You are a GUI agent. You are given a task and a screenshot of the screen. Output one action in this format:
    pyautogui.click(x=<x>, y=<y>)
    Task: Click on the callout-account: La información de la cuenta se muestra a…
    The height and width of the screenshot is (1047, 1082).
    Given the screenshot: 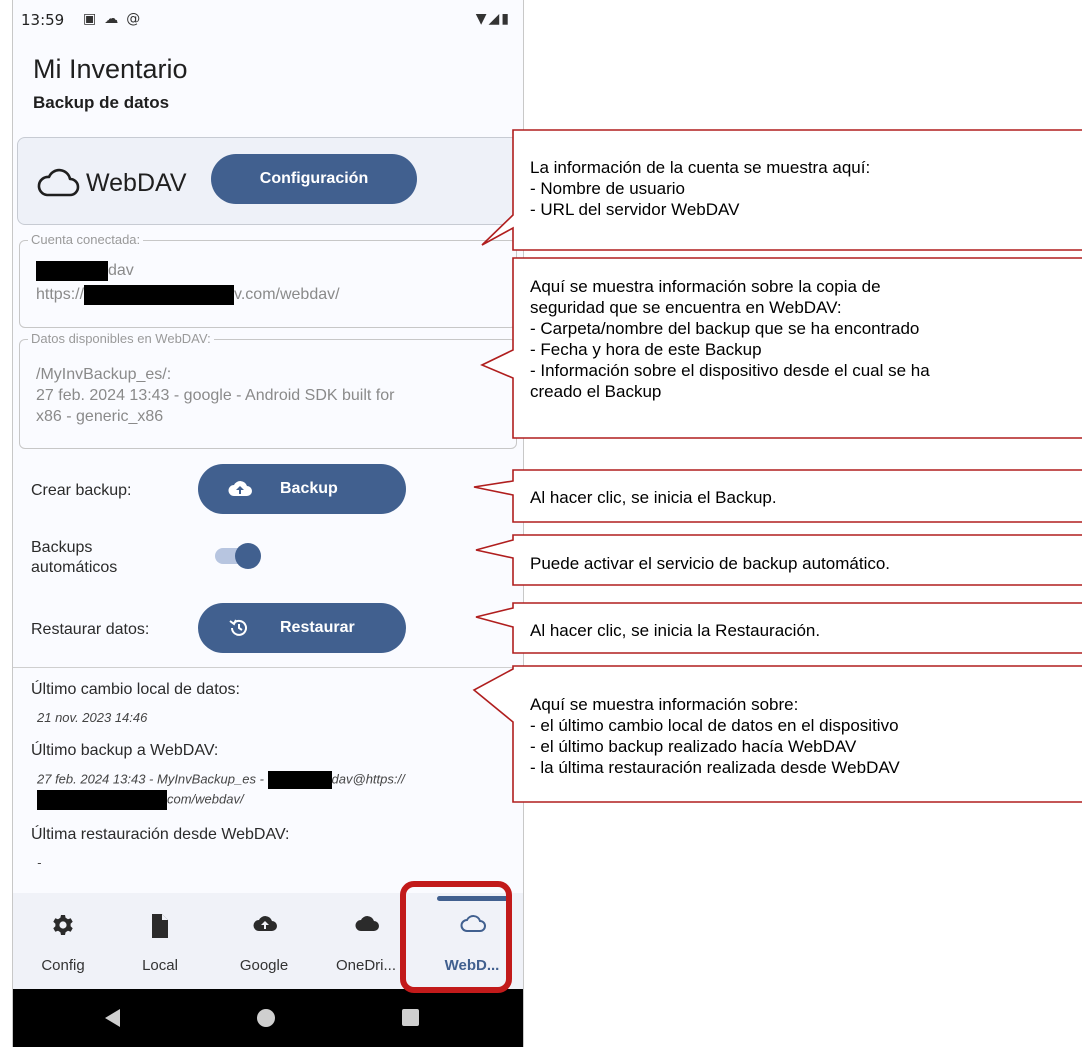 What is the action you would take?
    pyautogui.click(x=700, y=188)
    